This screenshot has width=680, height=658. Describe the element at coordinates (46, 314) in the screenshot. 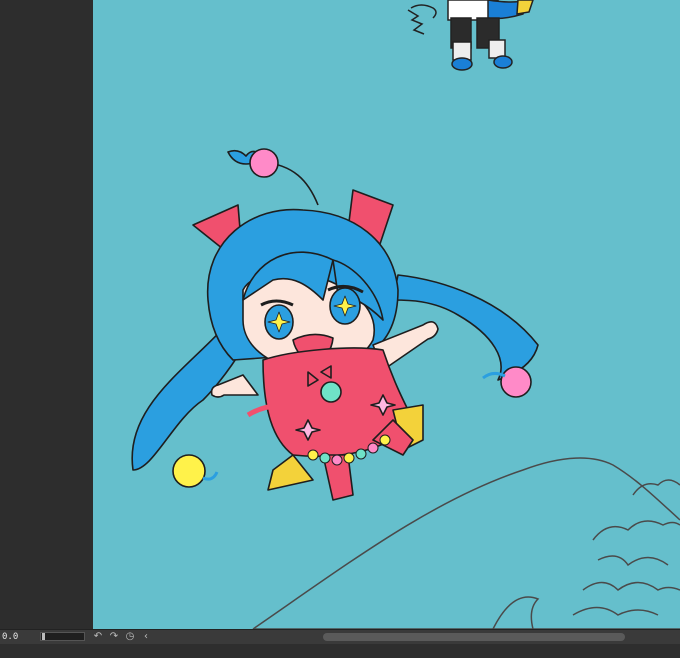

I see `left-tool-panel` at that location.